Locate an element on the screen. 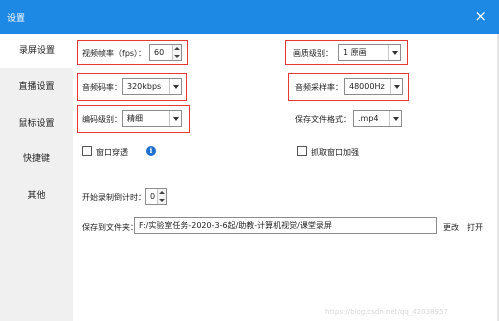  watermark-text: https://blog.csdn.net/qq_42038957 is located at coordinates (386, 312).